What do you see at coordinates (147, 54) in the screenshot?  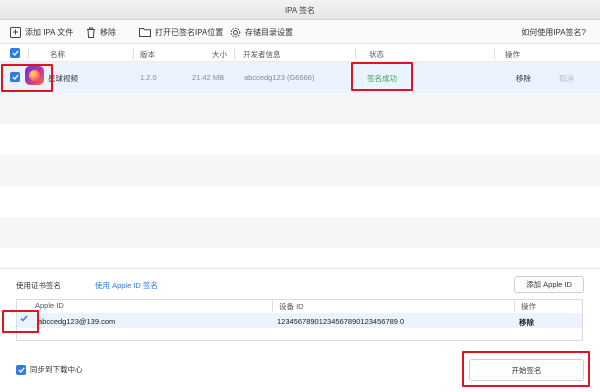 I see `header-version: 版本` at bounding box center [147, 54].